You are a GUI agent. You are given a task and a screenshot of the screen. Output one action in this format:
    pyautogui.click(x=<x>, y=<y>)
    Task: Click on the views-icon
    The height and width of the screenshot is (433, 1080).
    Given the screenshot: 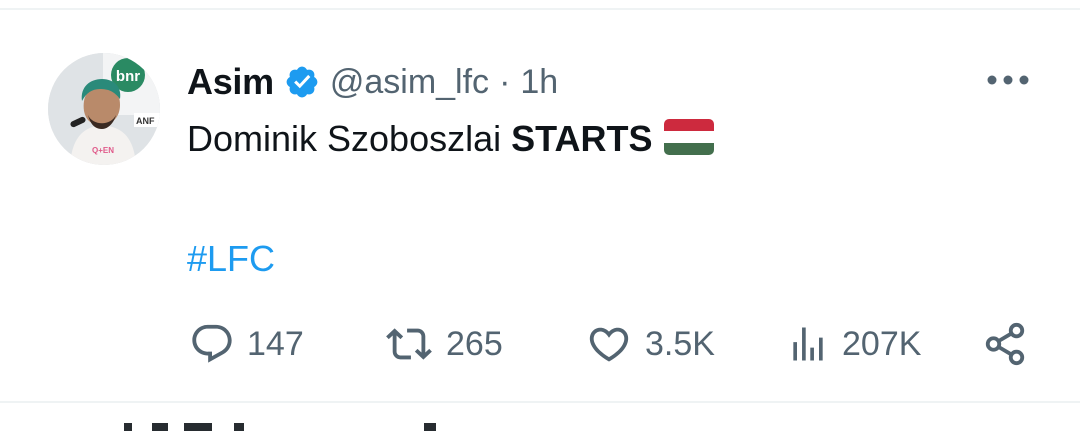 What is the action you would take?
    pyautogui.click(x=808, y=344)
    